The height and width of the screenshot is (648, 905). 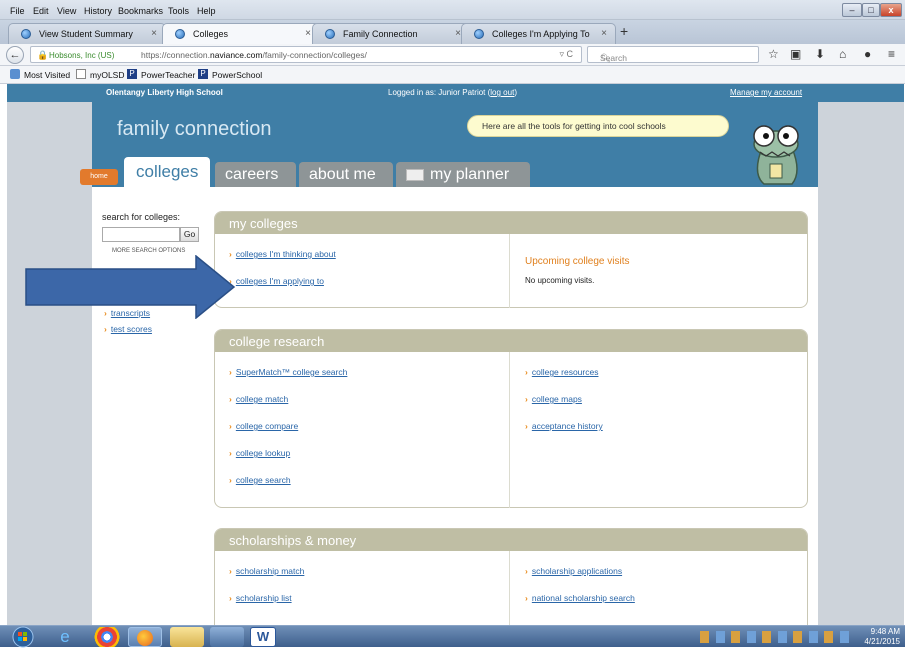 What do you see at coordinates (282, 254) in the screenshot?
I see `link-colleges-thinking-about: › colleges I'm thinking about` at bounding box center [282, 254].